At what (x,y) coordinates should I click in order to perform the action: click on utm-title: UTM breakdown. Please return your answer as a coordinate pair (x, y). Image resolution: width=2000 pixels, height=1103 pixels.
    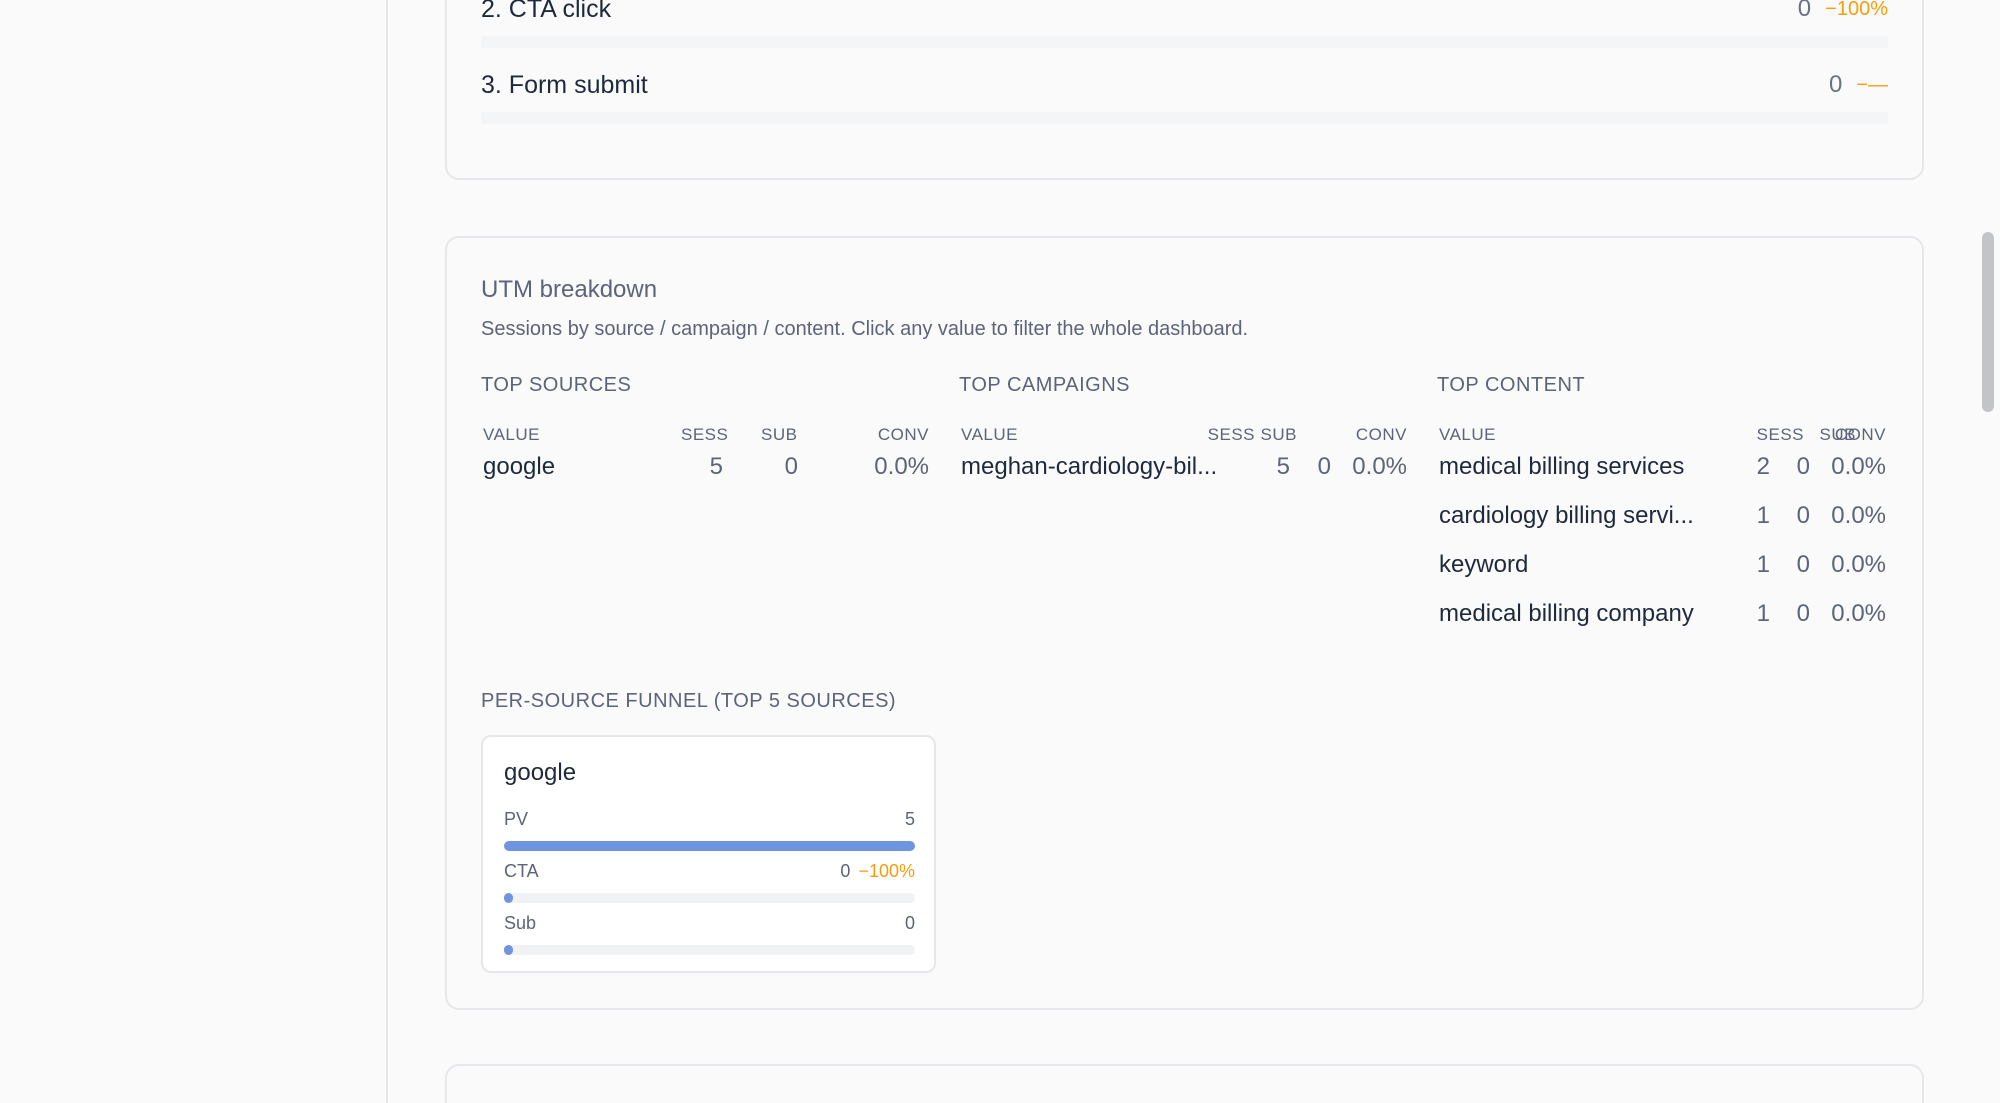
    Looking at the image, I should click on (569, 289).